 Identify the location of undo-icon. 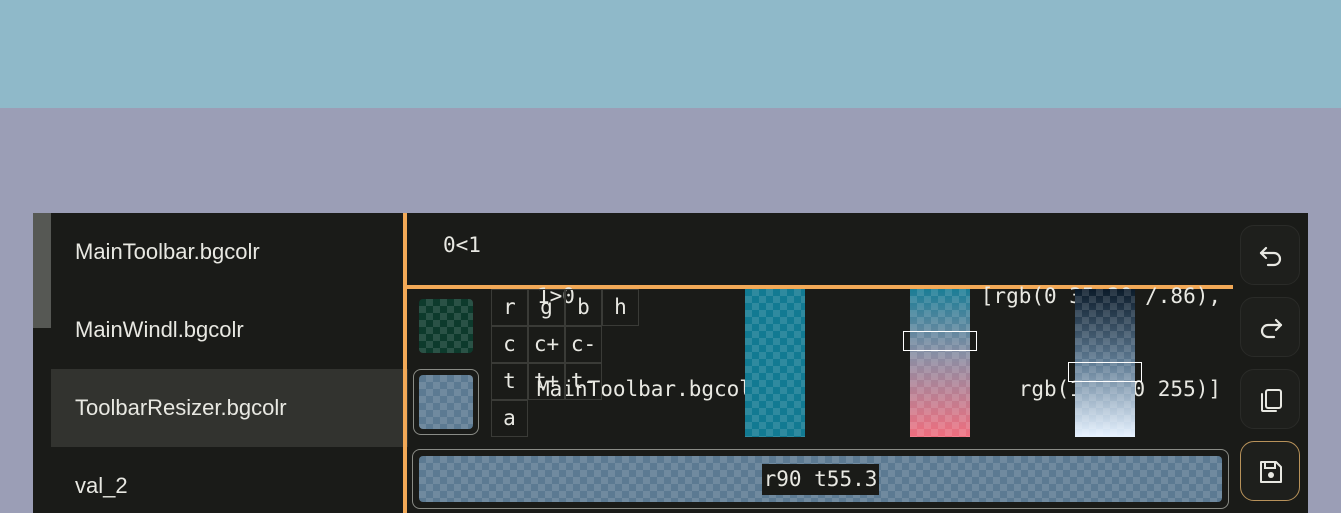
(1270, 256).